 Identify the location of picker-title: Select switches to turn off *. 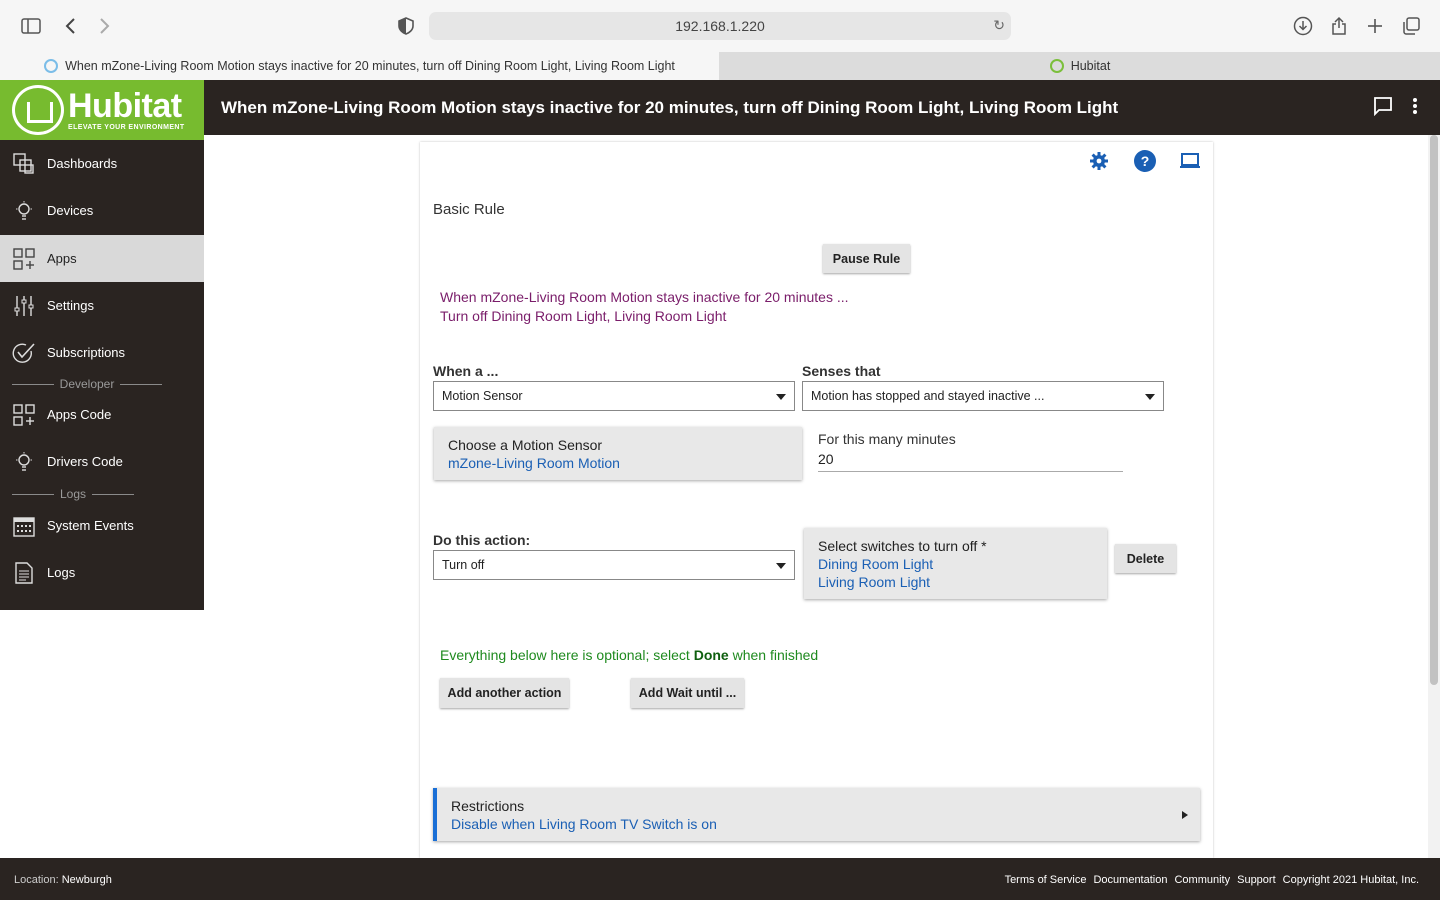
(902, 546).